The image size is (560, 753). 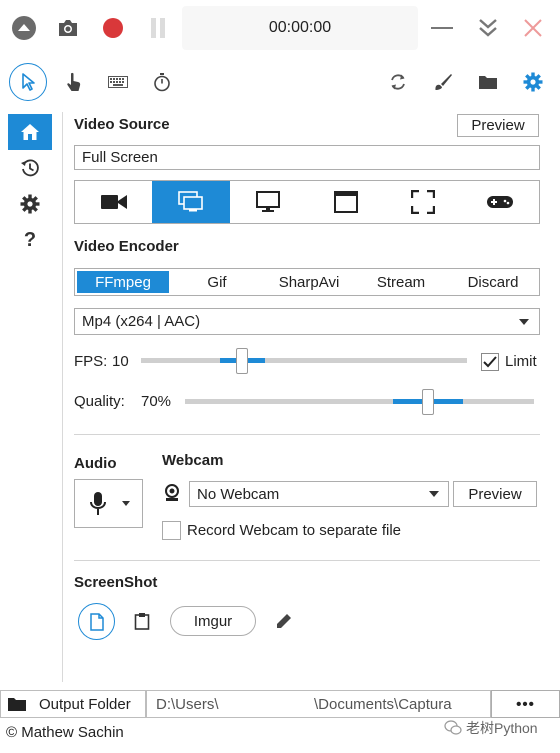 I want to click on audio-heading: Audio, so click(x=95, y=463).